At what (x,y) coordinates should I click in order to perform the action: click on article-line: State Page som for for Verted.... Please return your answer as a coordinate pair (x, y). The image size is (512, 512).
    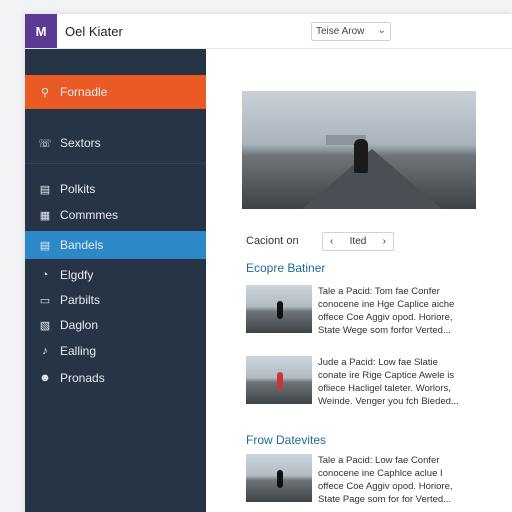
    Looking at the image, I should click on (385, 499).